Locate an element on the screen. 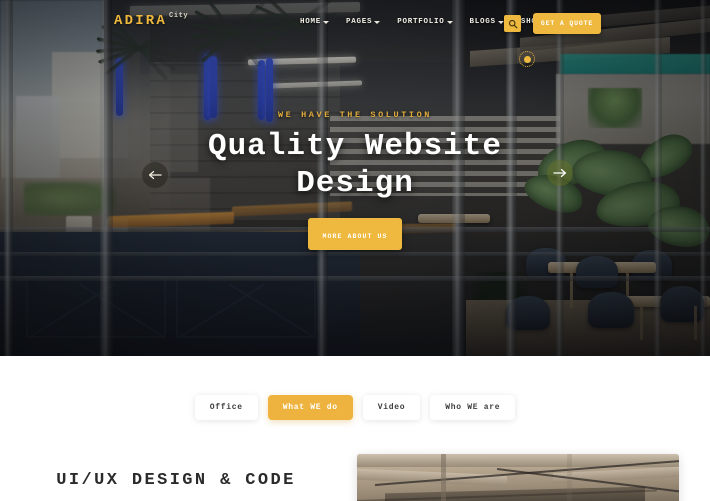 The height and width of the screenshot is (501, 710). carousel-next-button is located at coordinates (560, 173).